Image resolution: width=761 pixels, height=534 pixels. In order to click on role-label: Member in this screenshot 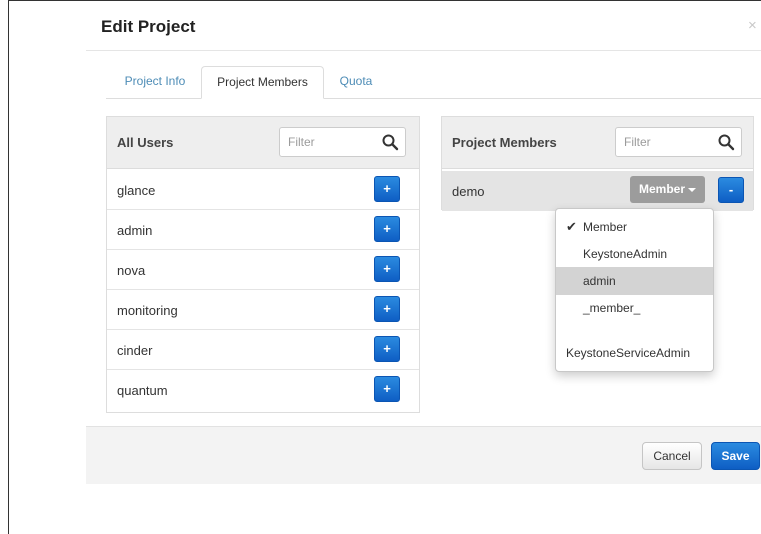, I will do `click(662, 189)`.